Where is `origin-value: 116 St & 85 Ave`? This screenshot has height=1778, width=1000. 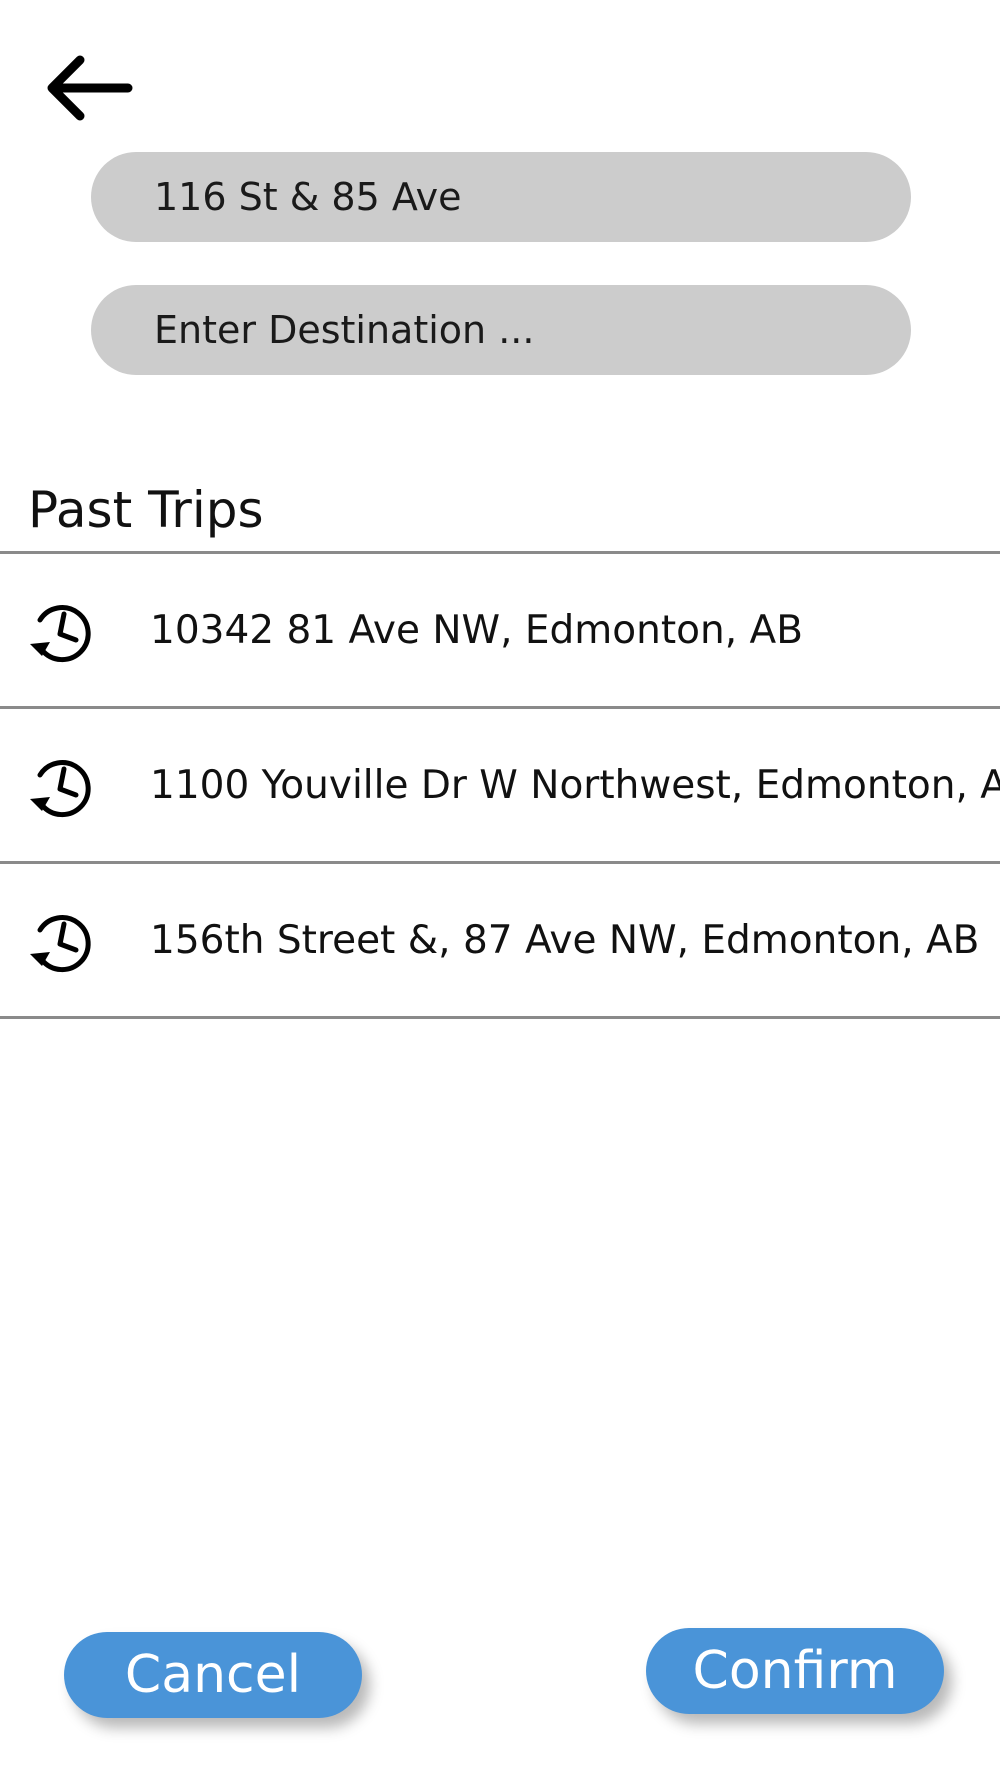
origin-value: 116 St & 85 Ave is located at coordinates (308, 197).